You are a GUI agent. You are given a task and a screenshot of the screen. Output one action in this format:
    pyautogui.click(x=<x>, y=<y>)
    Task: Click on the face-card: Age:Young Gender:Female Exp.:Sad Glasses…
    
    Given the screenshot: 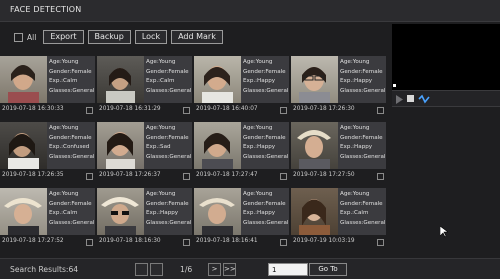 What is the action you would take?
    pyautogui.click(x=144, y=154)
    